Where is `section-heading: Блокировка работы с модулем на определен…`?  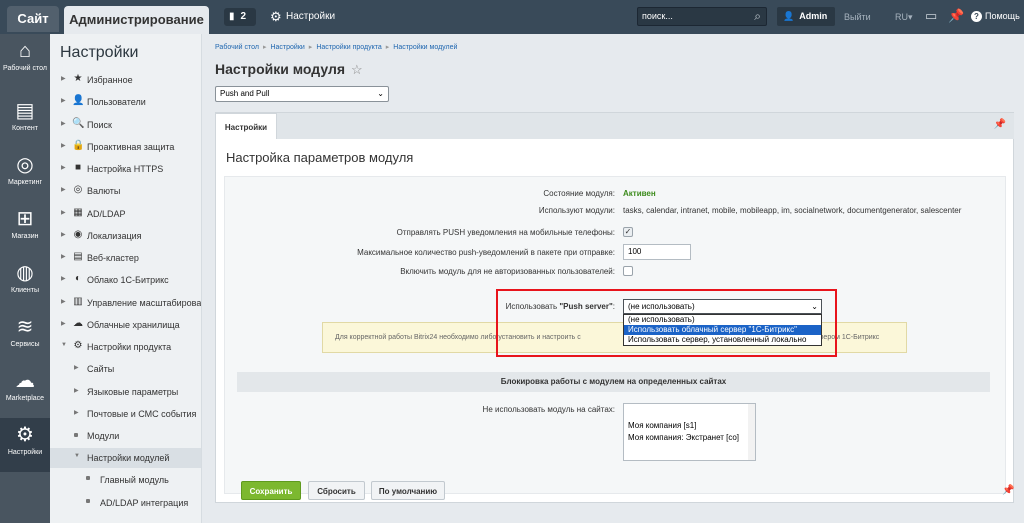 section-heading: Блокировка работы с модулем на определен… is located at coordinates (613, 382).